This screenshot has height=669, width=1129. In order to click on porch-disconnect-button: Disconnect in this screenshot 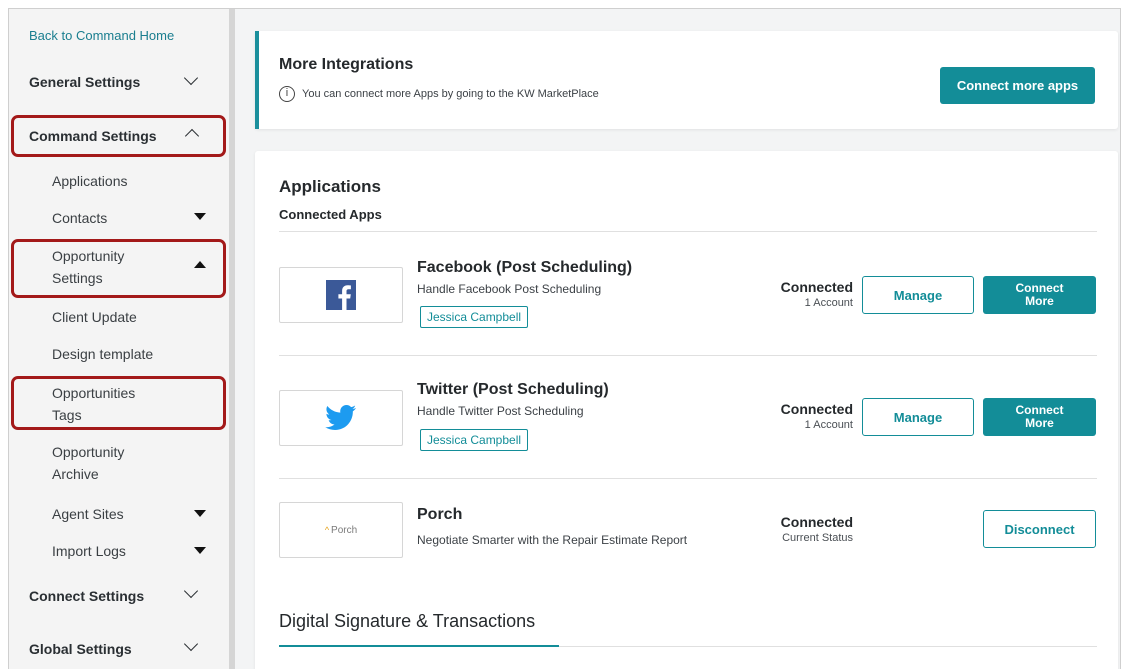, I will do `click(1039, 529)`.